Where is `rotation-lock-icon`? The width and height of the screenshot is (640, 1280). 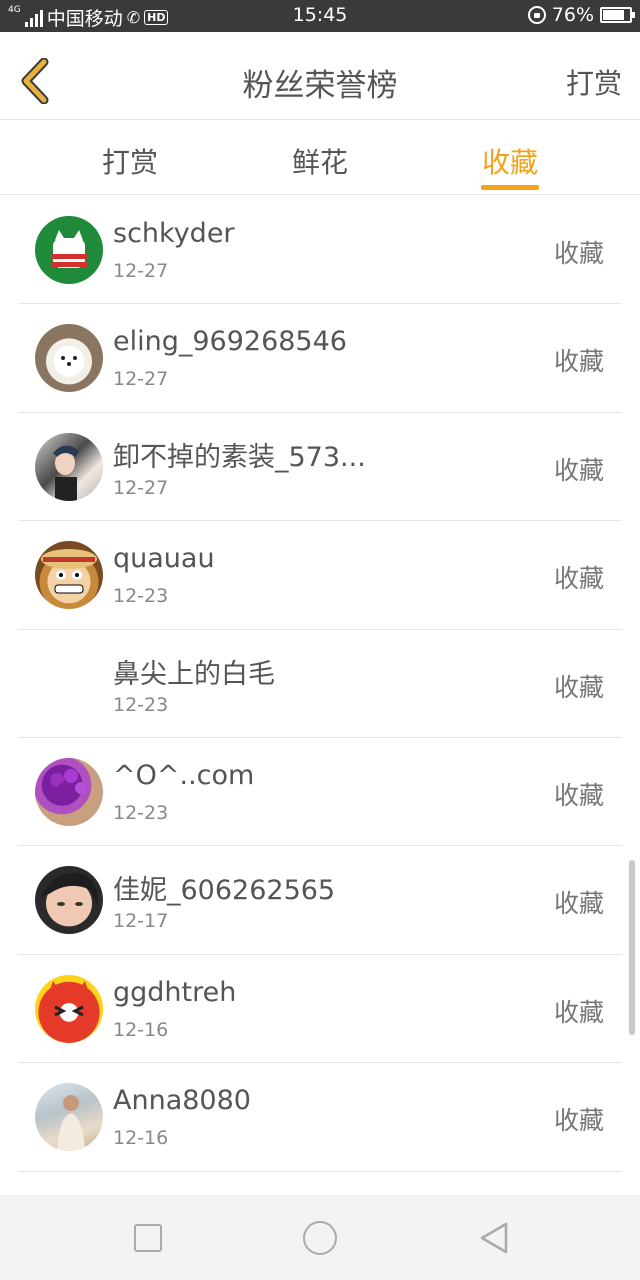 rotation-lock-icon is located at coordinates (536, 15).